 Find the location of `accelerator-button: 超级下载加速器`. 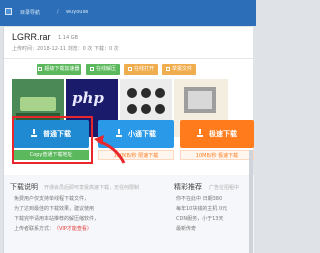

accelerator-button: 超级下载加速器 is located at coordinates (59, 69).